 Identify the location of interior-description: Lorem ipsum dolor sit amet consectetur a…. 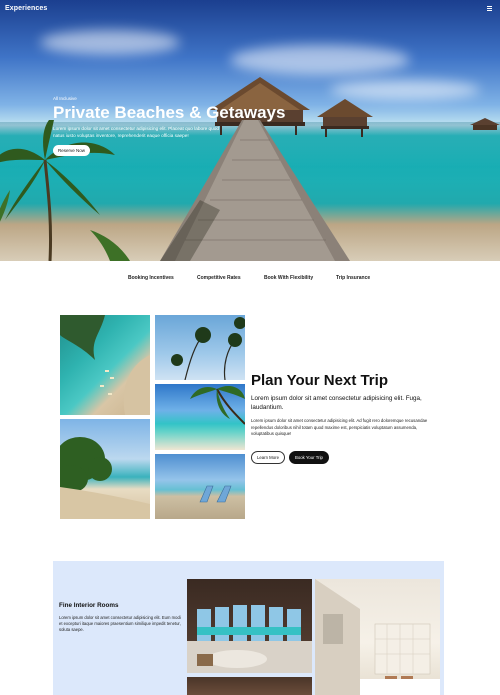
(120, 624).